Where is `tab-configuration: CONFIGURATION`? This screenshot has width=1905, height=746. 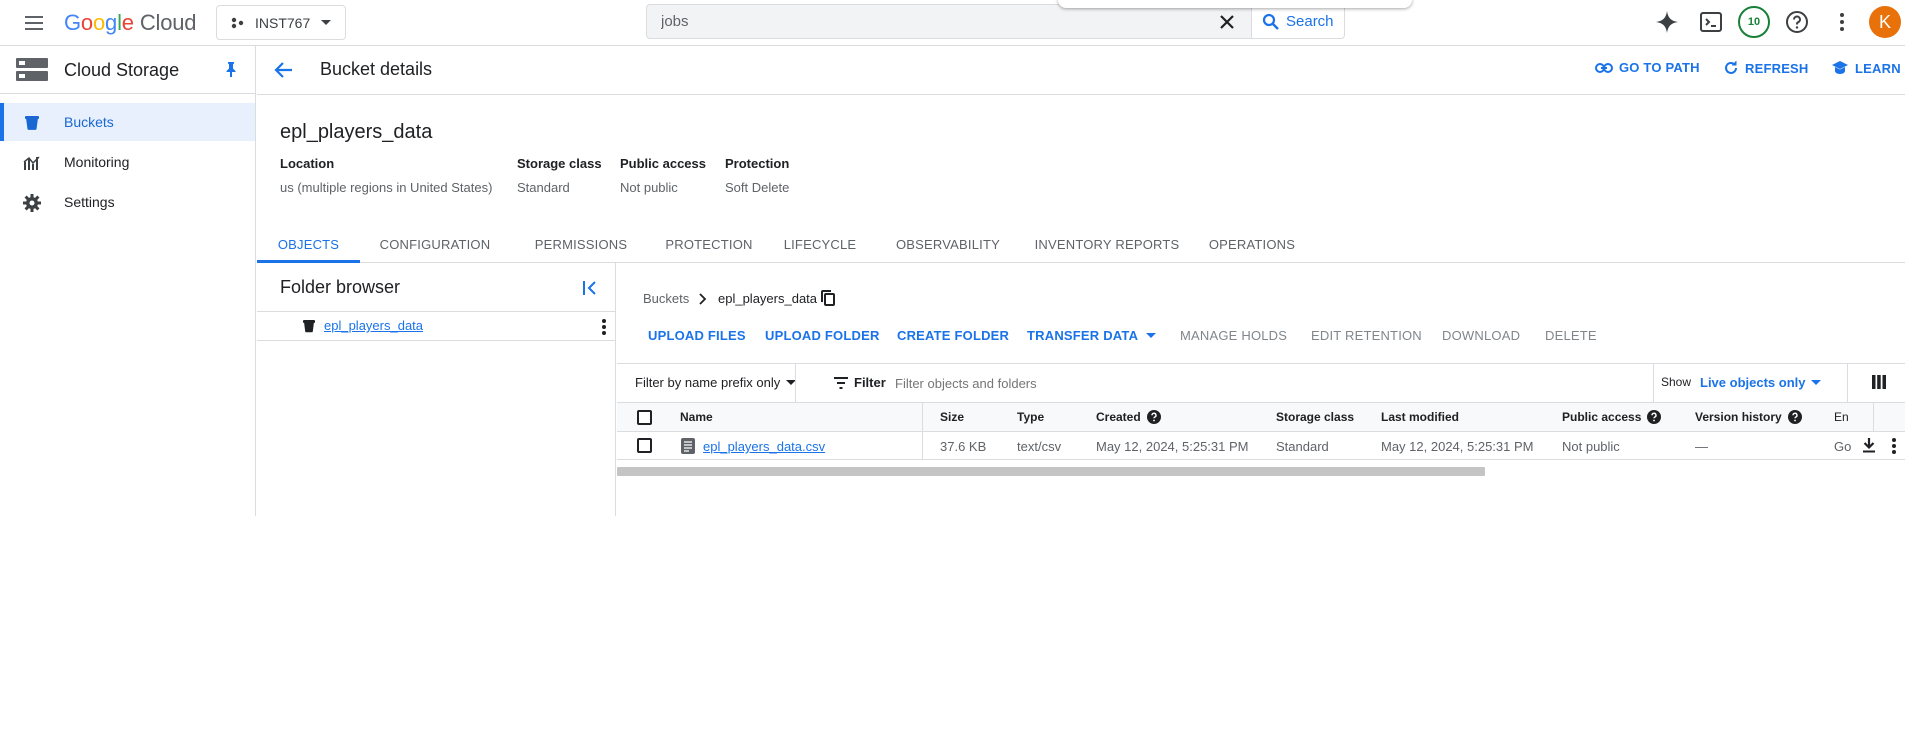 tab-configuration: CONFIGURATION is located at coordinates (435, 246).